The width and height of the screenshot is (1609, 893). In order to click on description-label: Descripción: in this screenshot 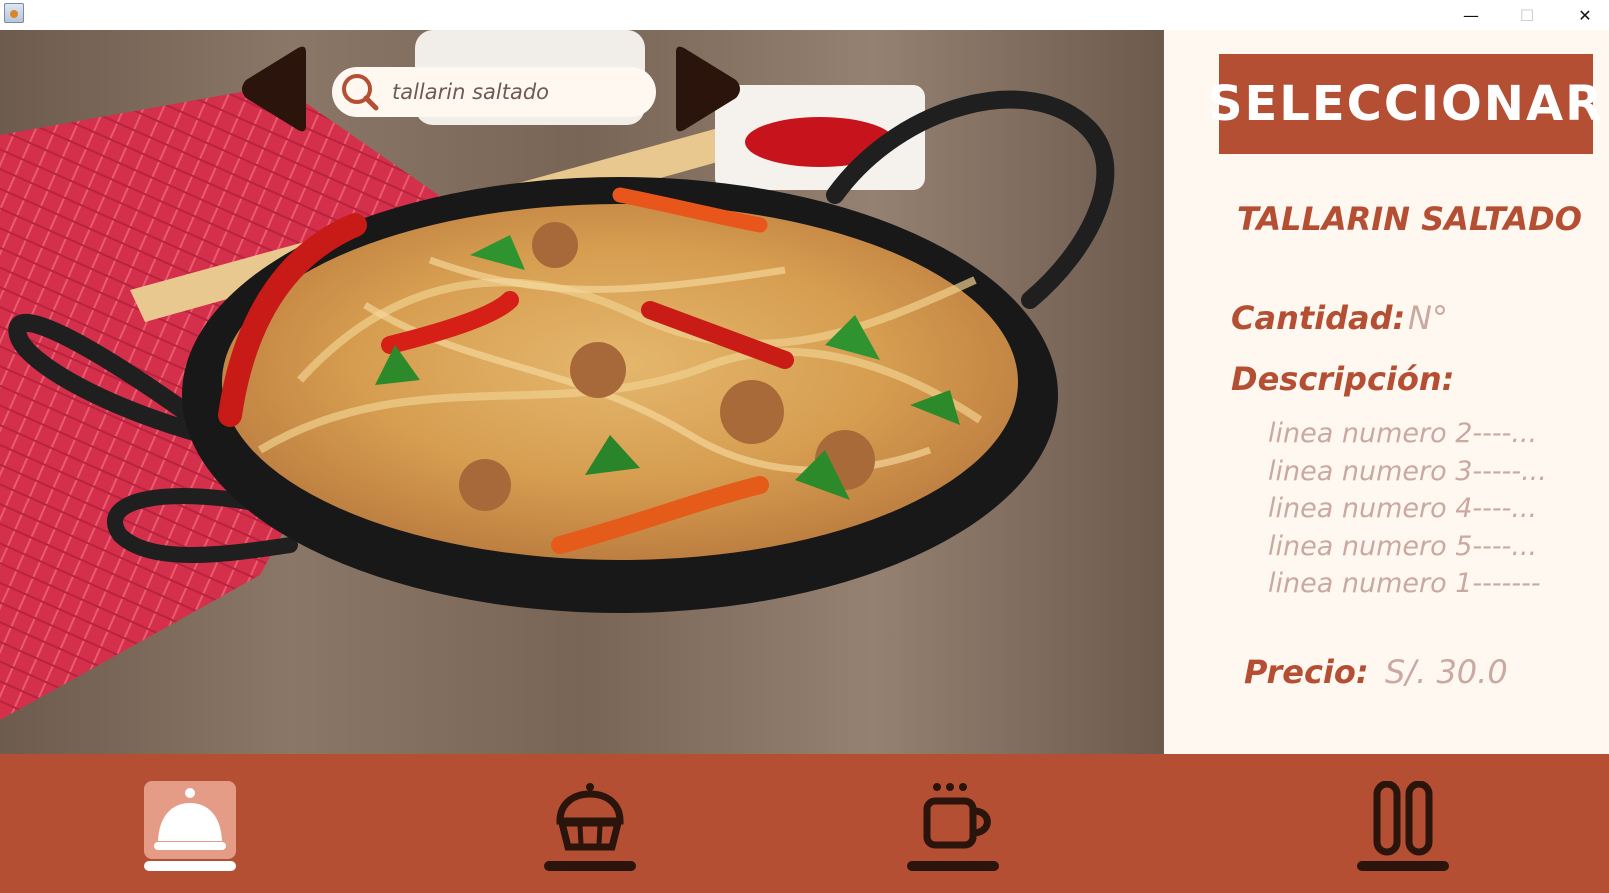, I will do `click(1343, 379)`.